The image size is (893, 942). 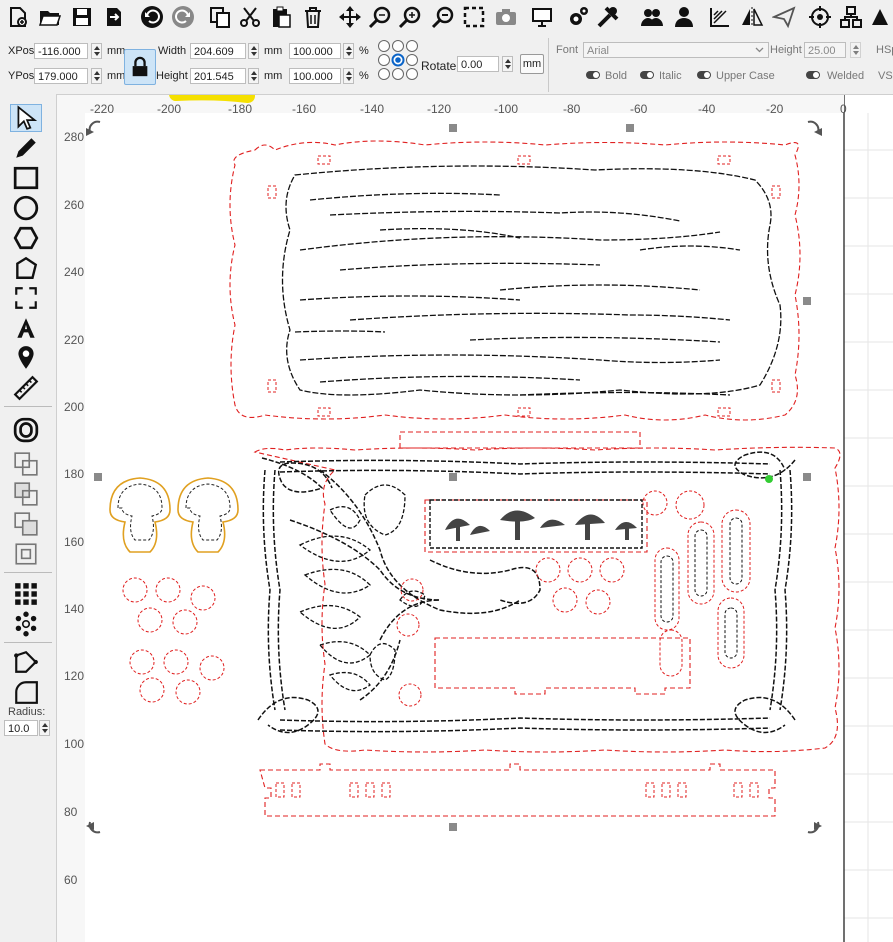 I want to click on corner-radius-tool, so click(x=26, y=692).